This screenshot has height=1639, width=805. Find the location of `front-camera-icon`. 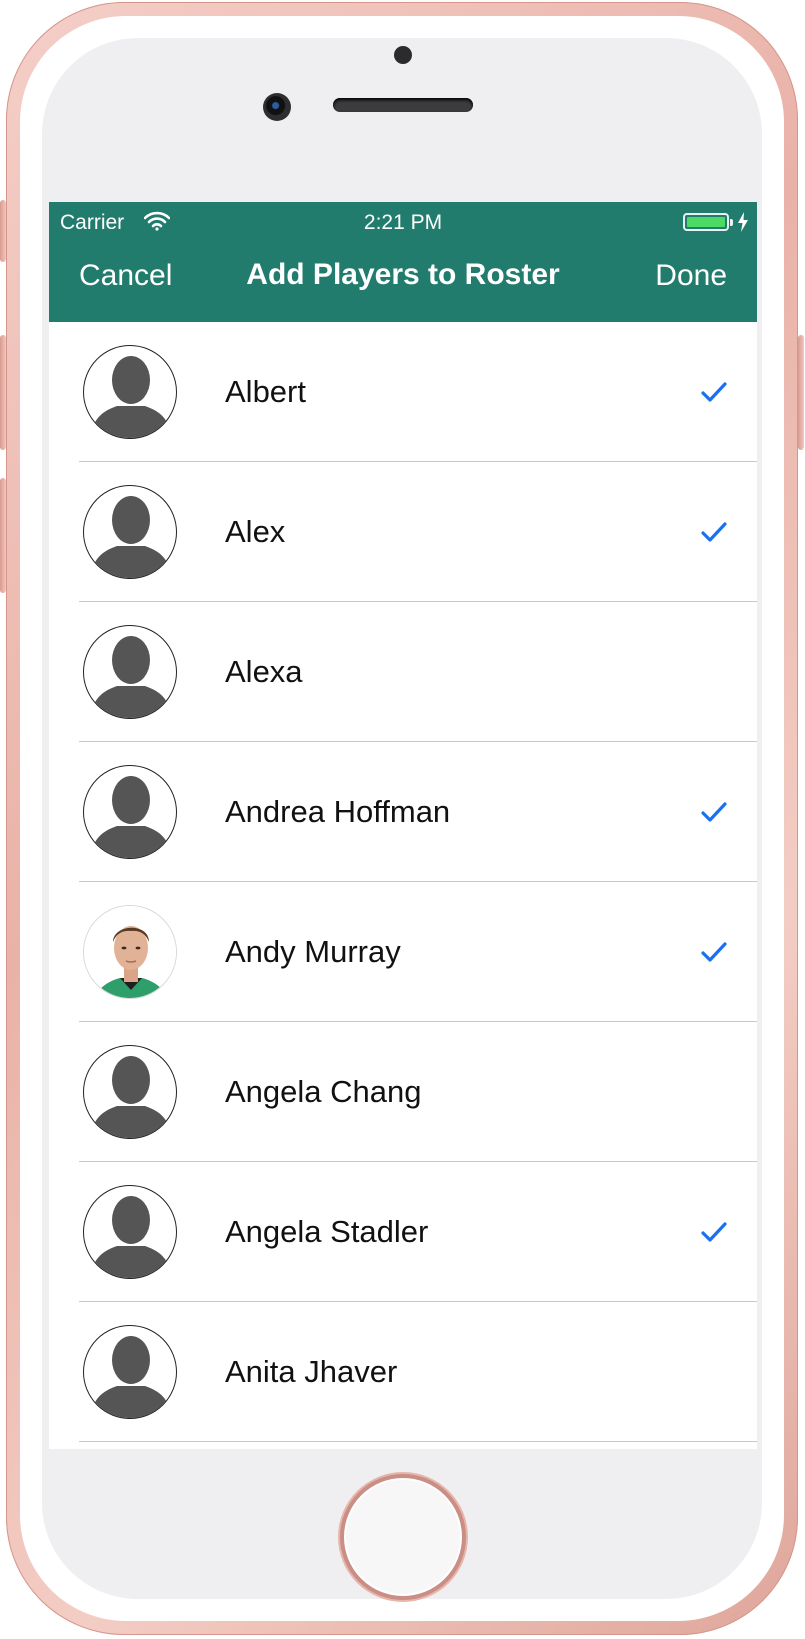

front-camera-icon is located at coordinates (277, 107).